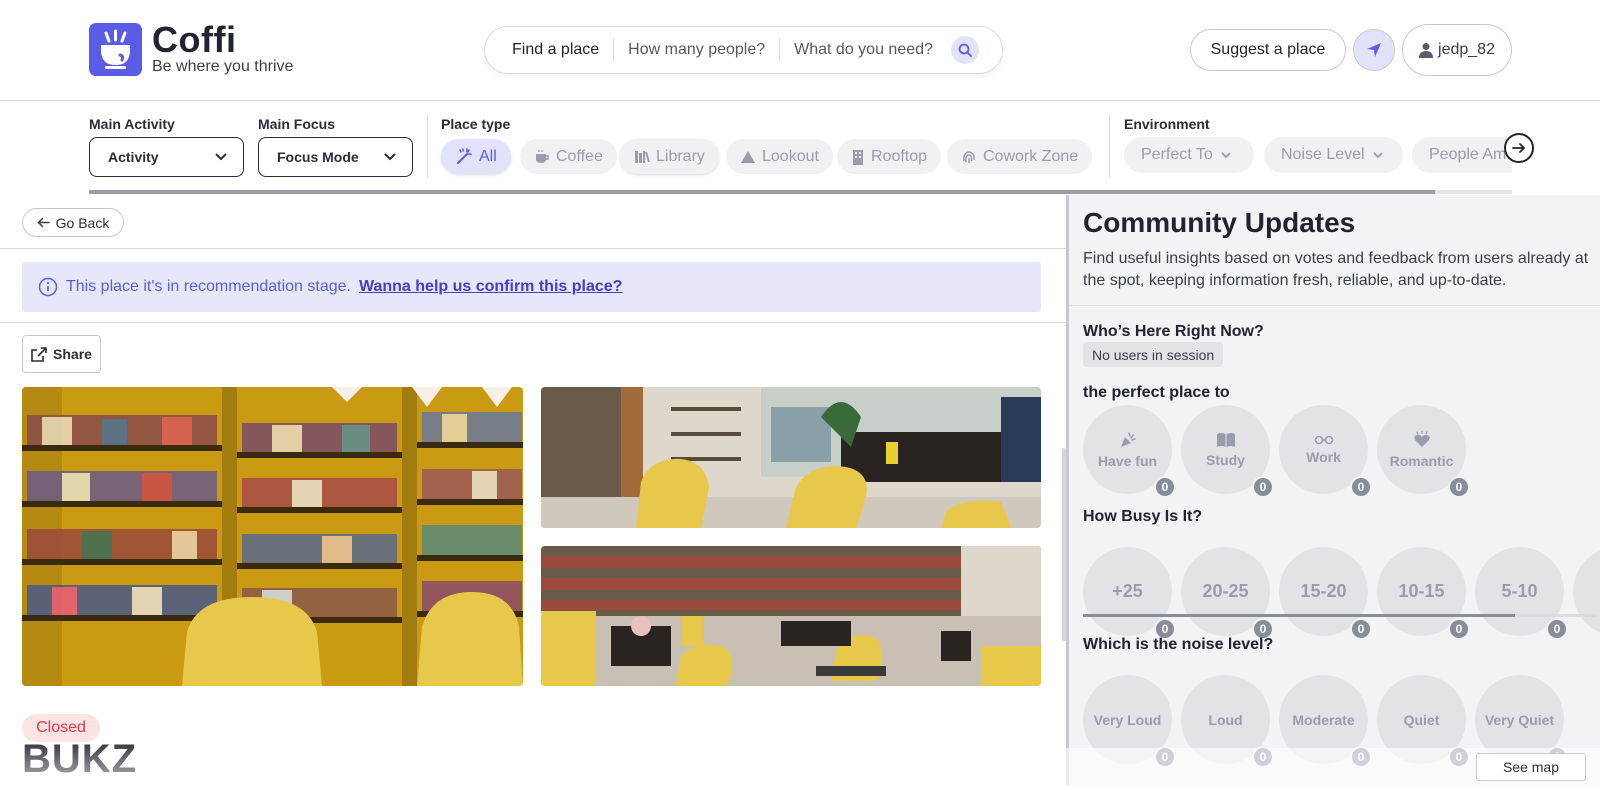 The width and height of the screenshot is (1600, 786). I want to click on mountain-icon, so click(748, 156).